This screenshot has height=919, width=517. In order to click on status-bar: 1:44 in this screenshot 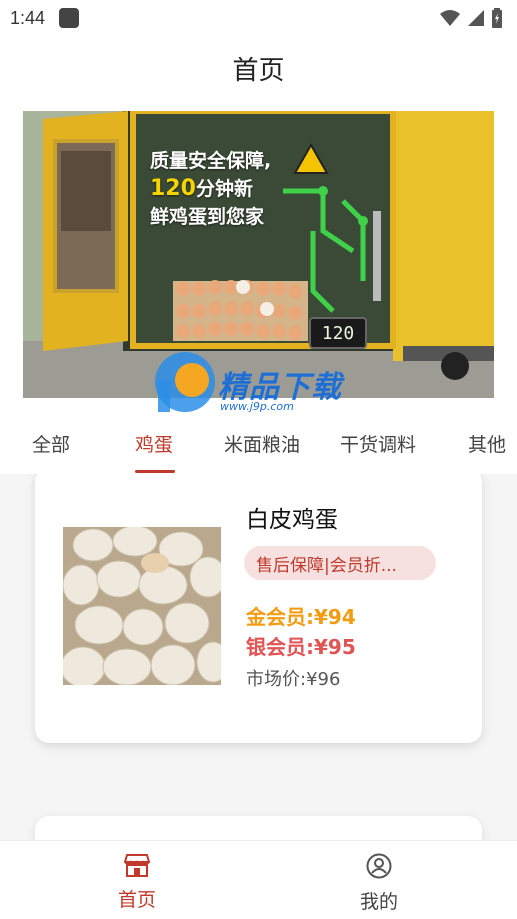, I will do `click(258, 18)`.